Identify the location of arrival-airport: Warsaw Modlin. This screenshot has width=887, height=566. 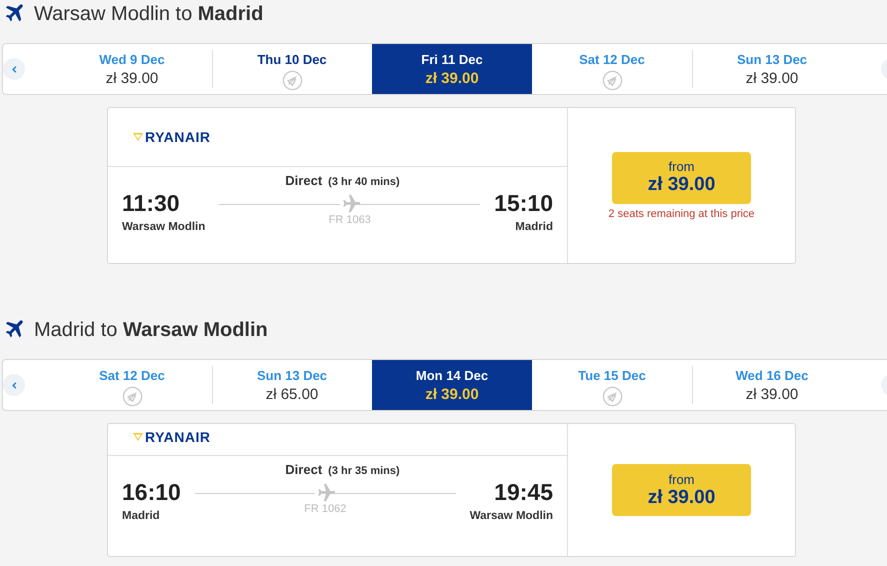
(511, 516).